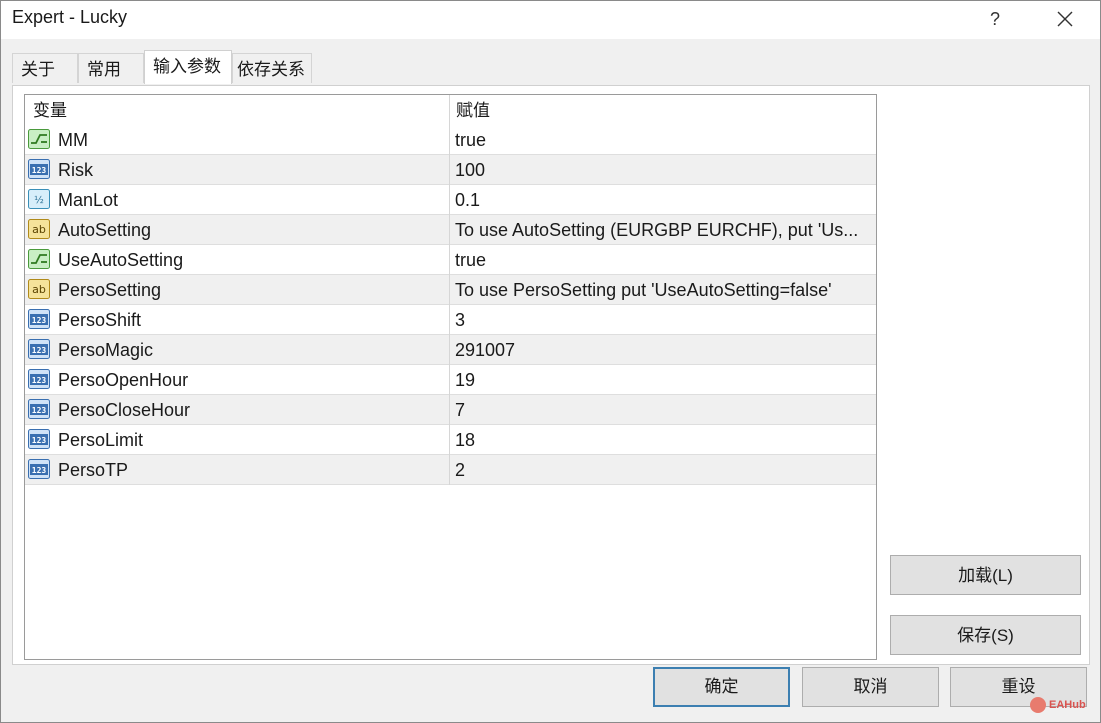 The width and height of the screenshot is (1101, 723). I want to click on variable-value: 0.1, so click(662, 200).